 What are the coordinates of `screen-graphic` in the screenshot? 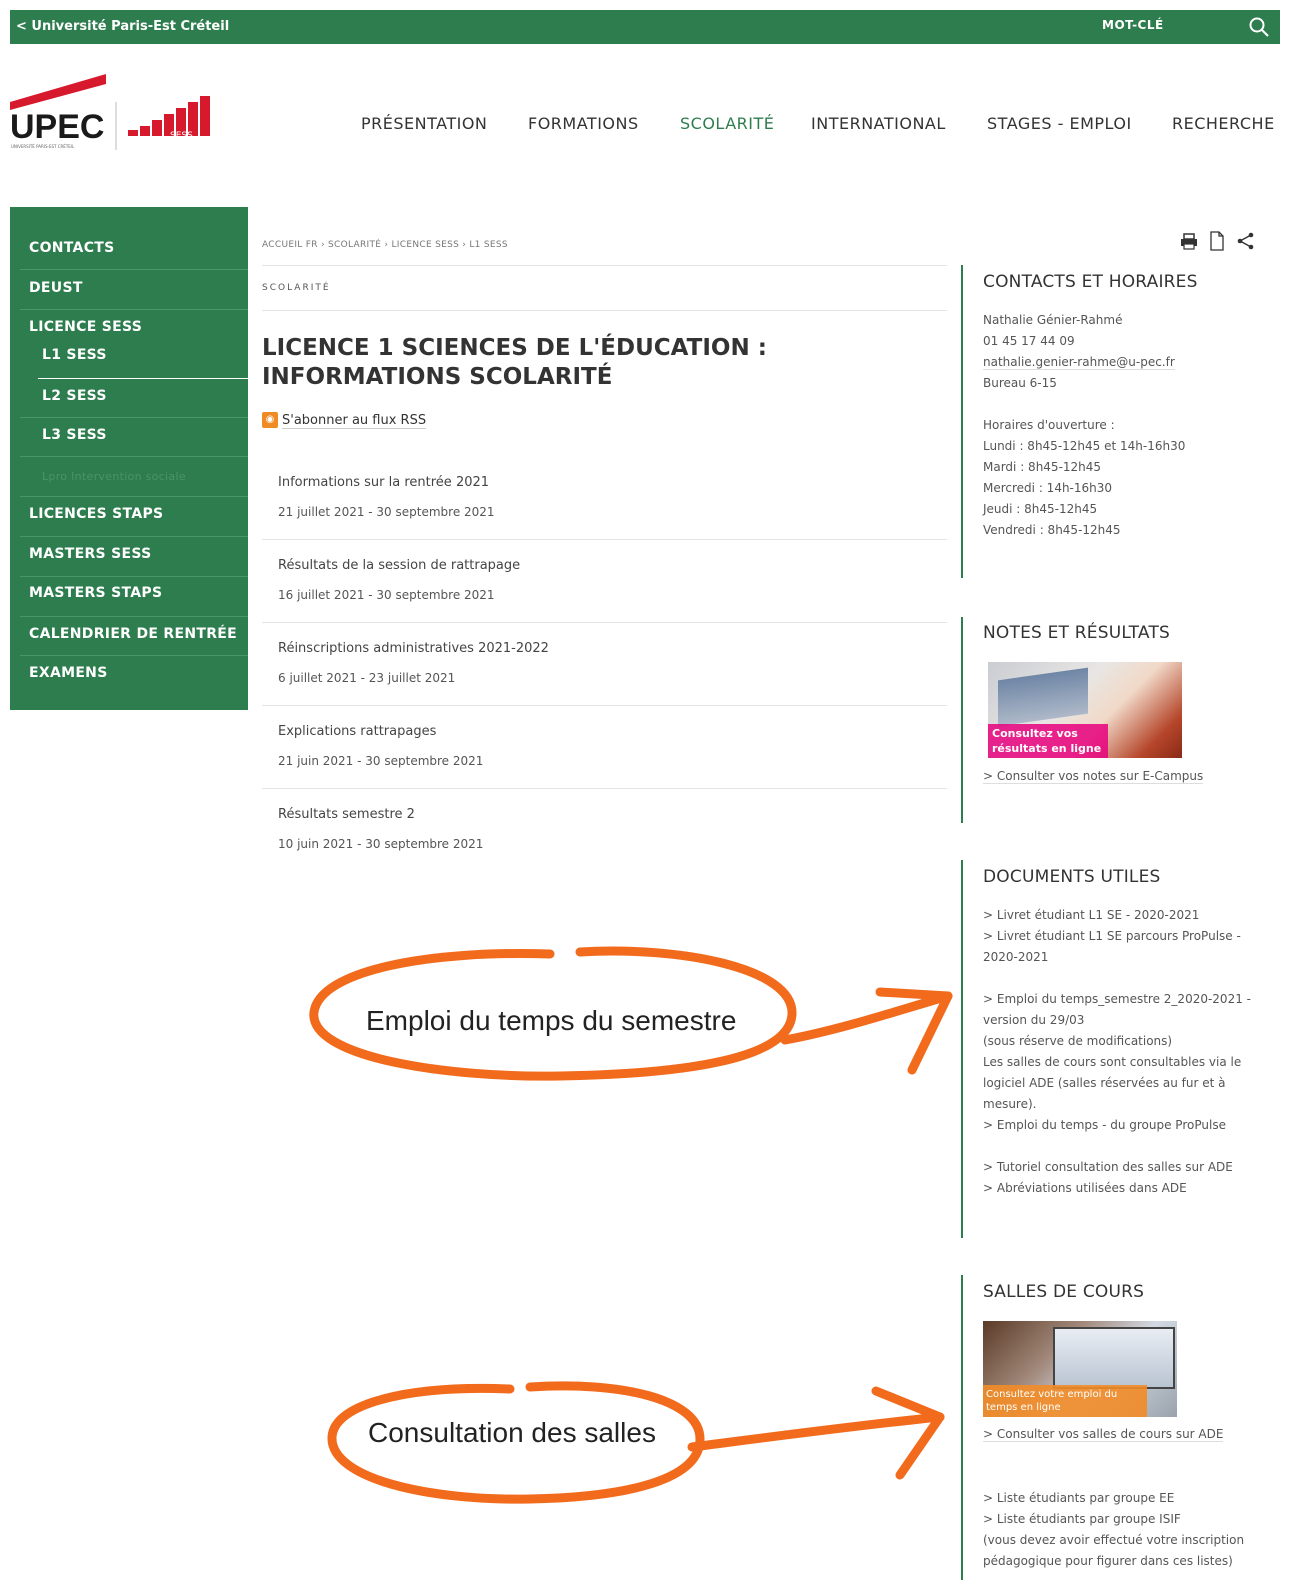 It's located at (1114, 1358).